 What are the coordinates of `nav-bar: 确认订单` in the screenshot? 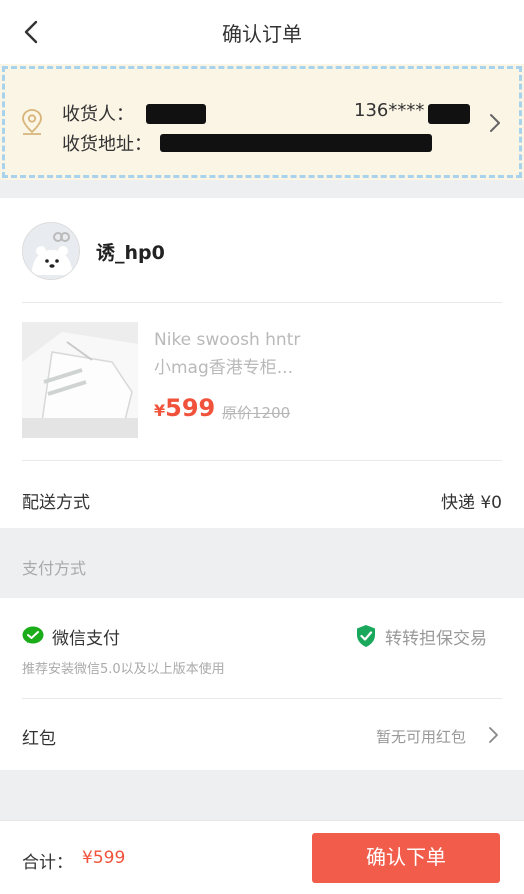 It's located at (262, 32).